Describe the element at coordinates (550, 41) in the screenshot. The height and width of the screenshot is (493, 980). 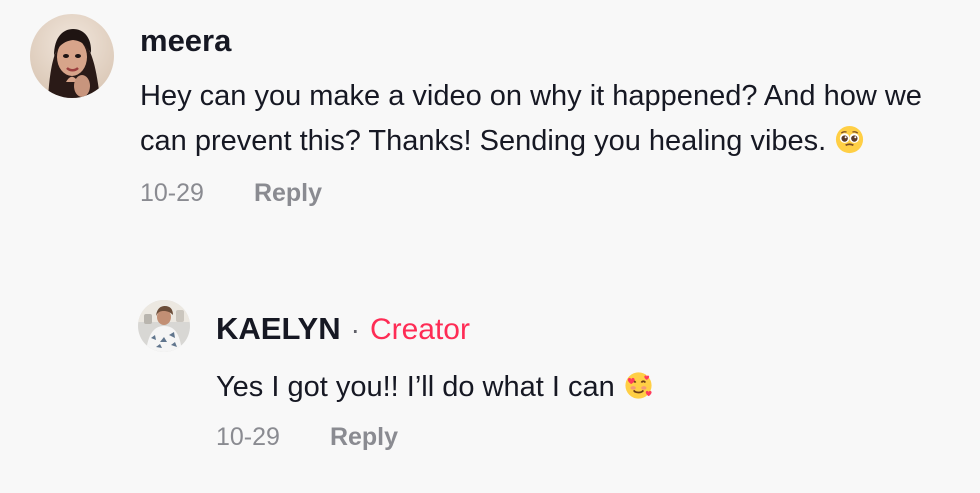
I see `username: meera` at that location.